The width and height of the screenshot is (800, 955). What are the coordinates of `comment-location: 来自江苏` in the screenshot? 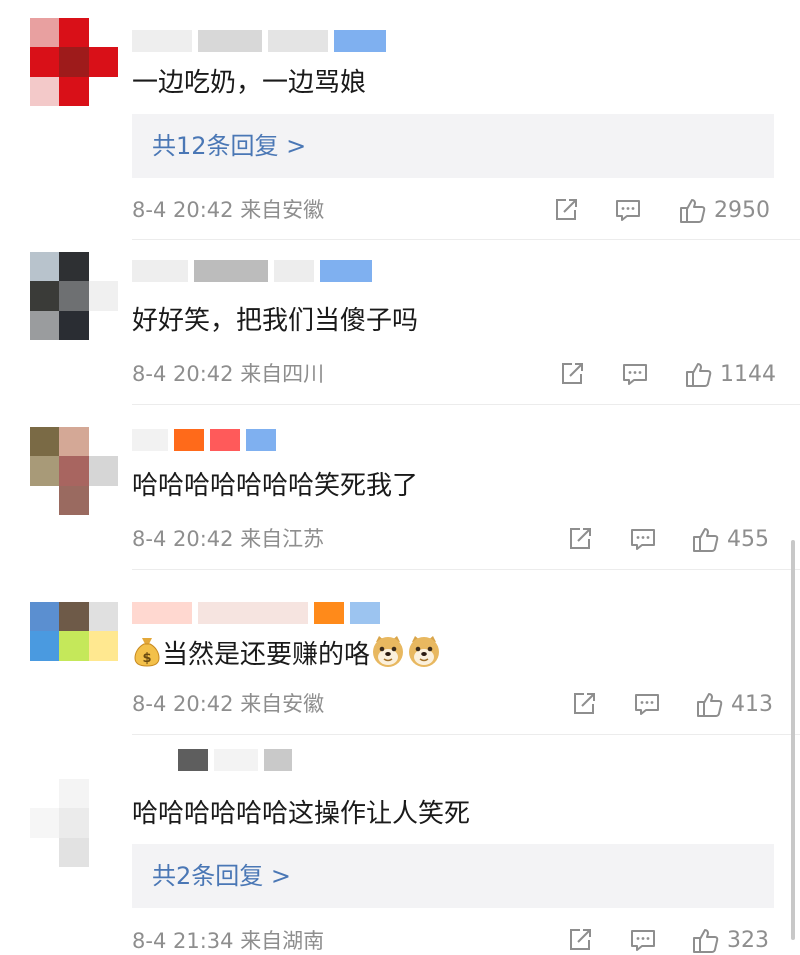 It's located at (282, 539).